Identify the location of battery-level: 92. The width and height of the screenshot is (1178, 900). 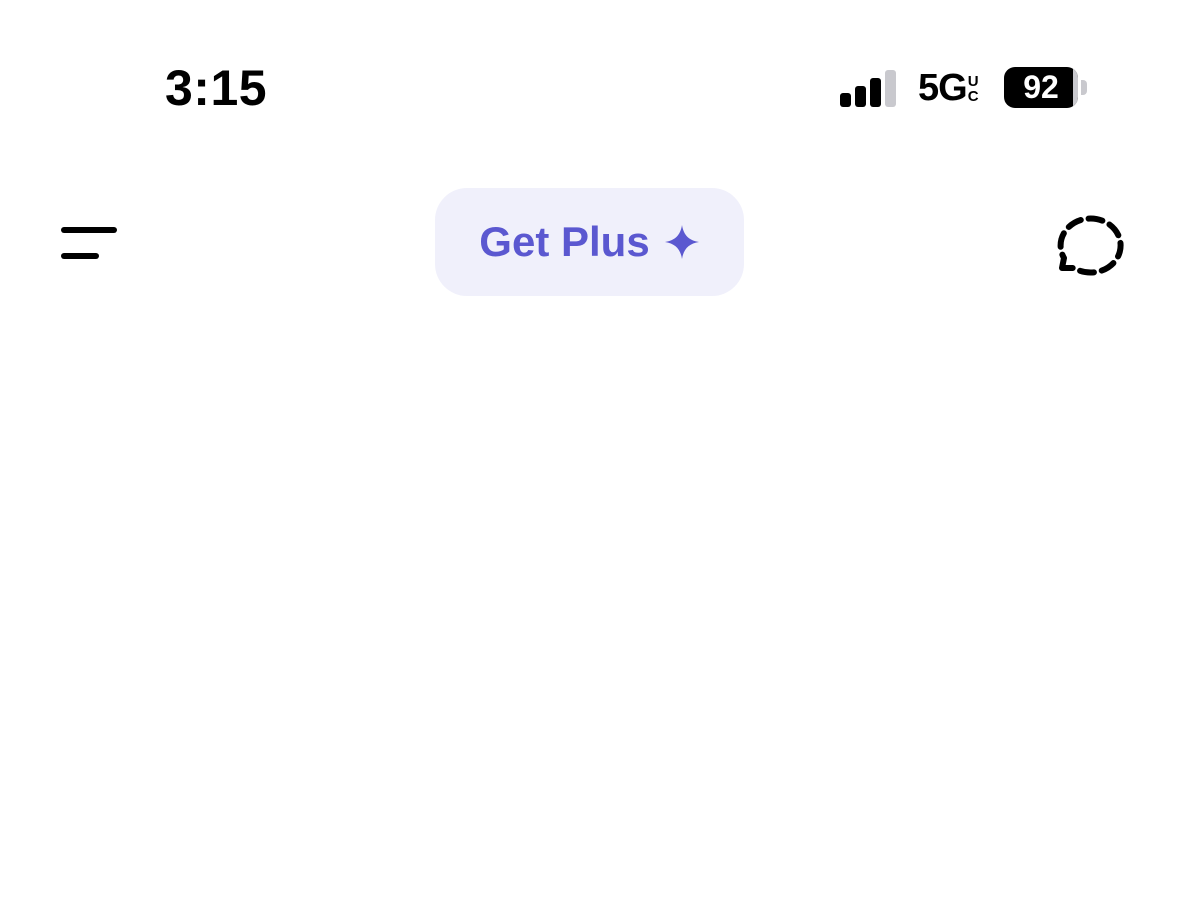
(1041, 87).